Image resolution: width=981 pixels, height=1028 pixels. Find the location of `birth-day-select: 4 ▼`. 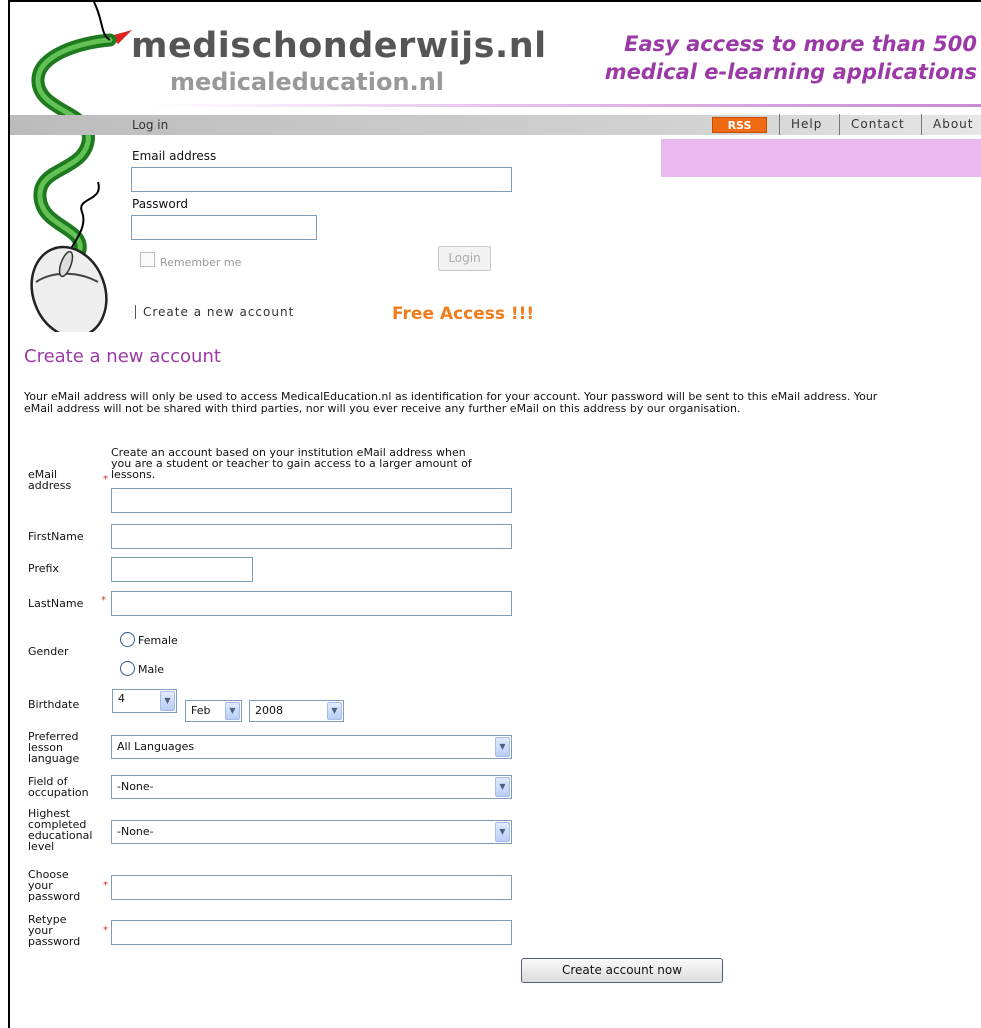

birth-day-select: 4 ▼ is located at coordinates (144, 701).